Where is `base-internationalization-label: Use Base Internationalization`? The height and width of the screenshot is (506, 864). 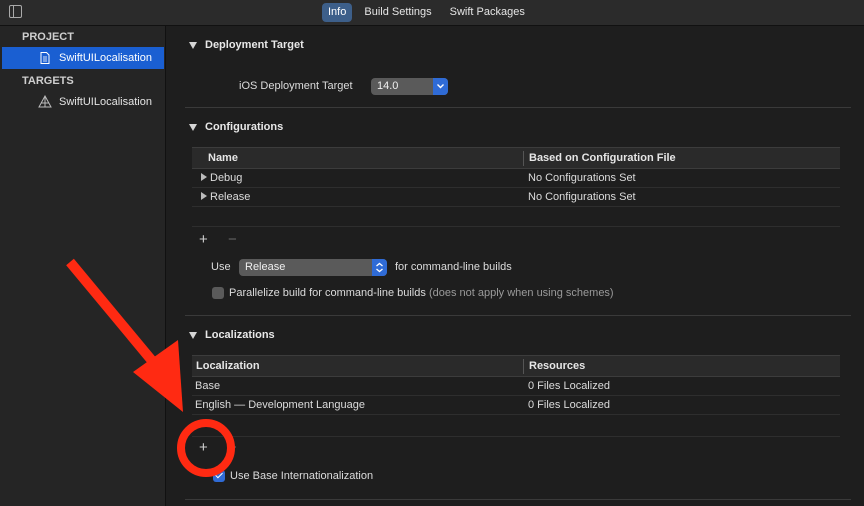 base-internationalization-label: Use Base Internationalization is located at coordinates (302, 476).